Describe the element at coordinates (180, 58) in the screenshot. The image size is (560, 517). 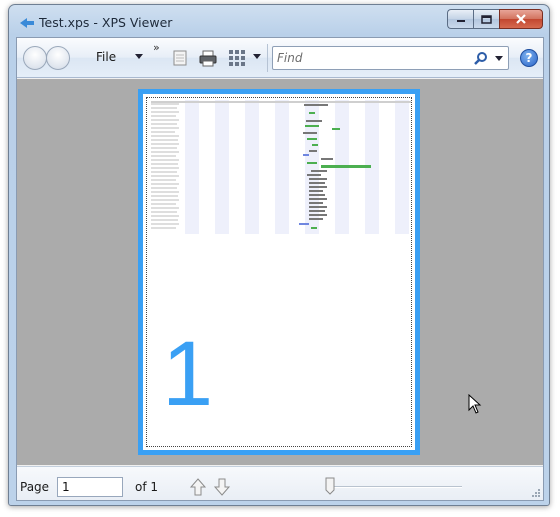
I see `document-icon` at that location.